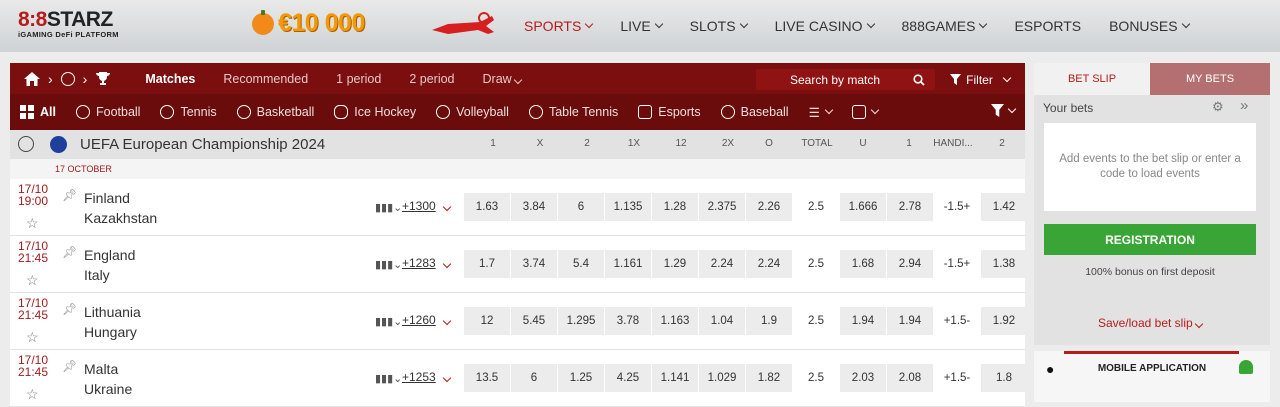  Describe the element at coordinates (910, 378) in the screenshot. I see `odd-cell: 2.08` at that location.